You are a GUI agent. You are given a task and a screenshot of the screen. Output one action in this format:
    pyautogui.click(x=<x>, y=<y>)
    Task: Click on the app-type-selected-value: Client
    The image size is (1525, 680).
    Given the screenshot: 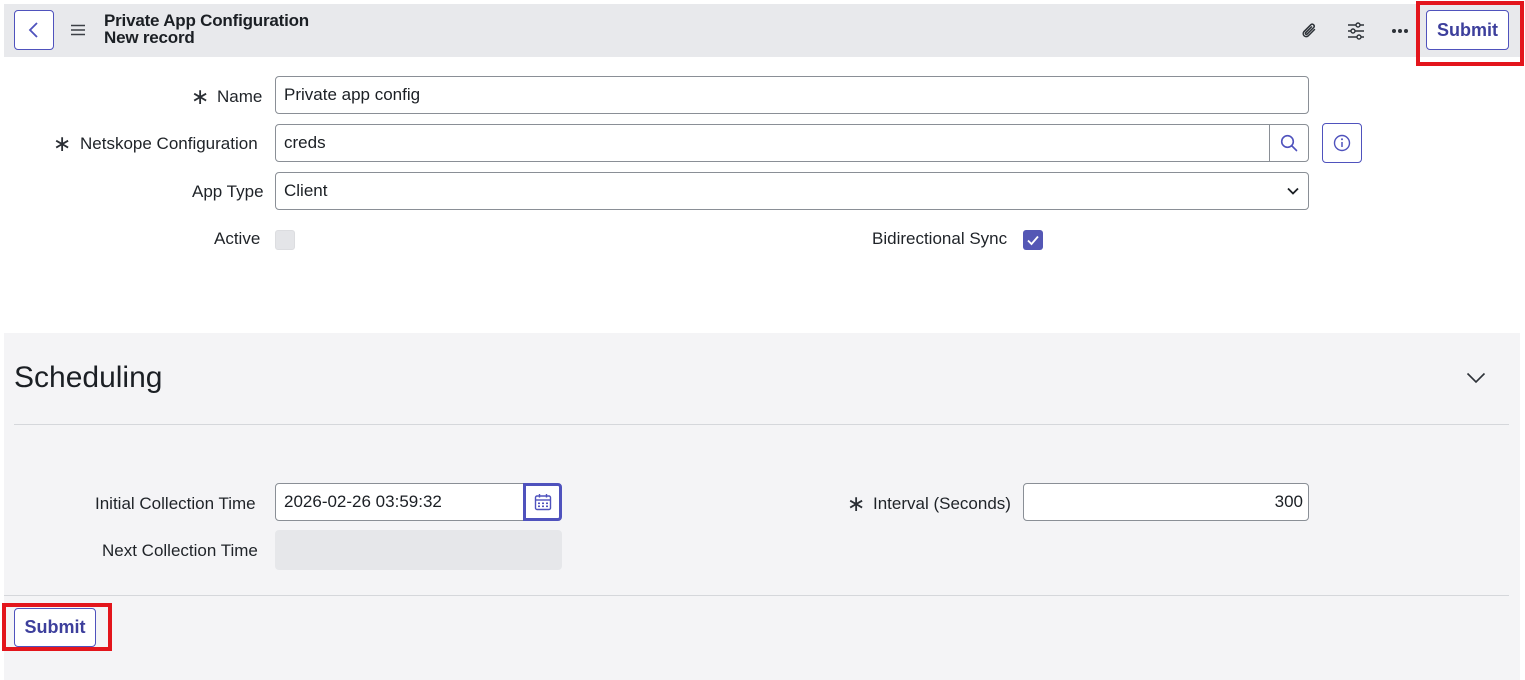 What is the action you would take?
    pyautogui.click(x=306, y=190)
    